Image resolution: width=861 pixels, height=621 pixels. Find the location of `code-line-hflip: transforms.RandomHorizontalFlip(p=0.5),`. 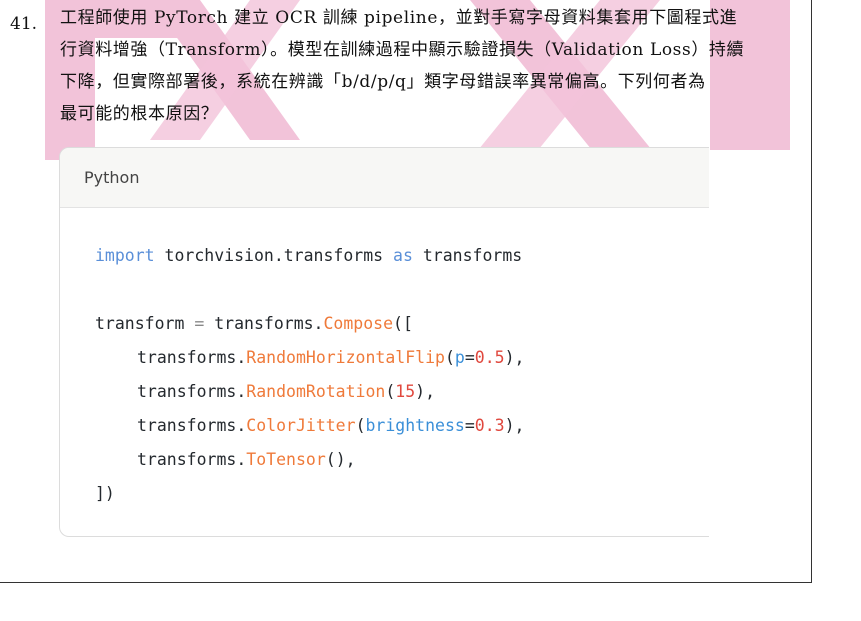

code-line-hflip: transforms.RandomHorizontalFlip(p=0.5), is located at coordinates (331, 357).